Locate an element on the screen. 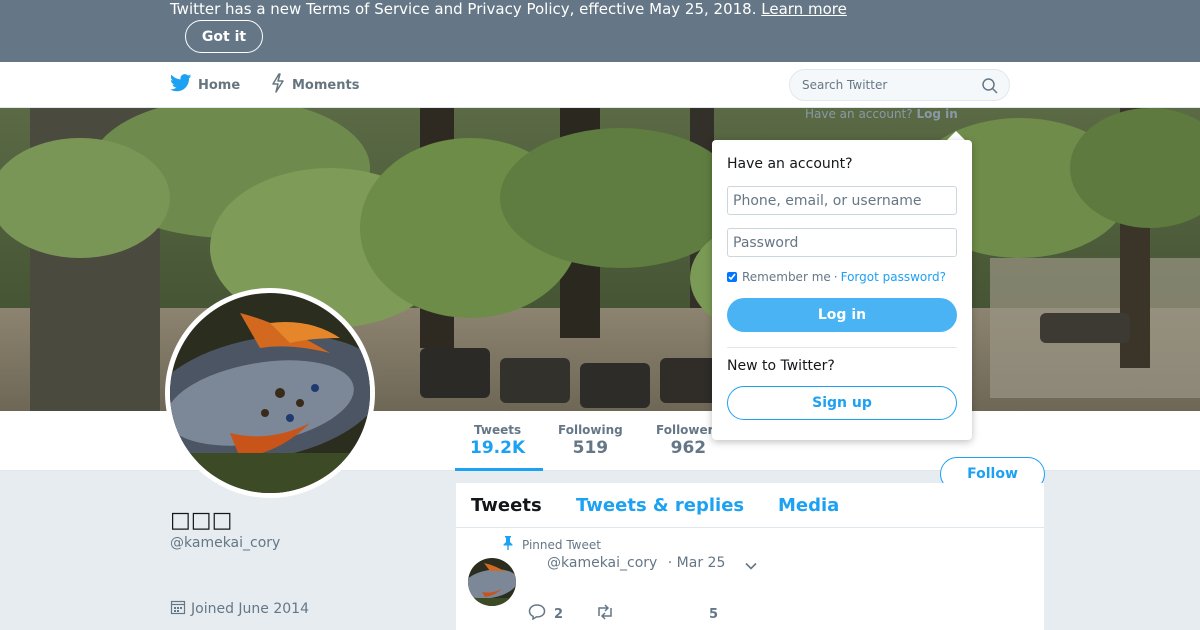 Image resolution: width=1200 pixels, height=630 pixels. like-action: 5 is located at coordinates (713, 614).